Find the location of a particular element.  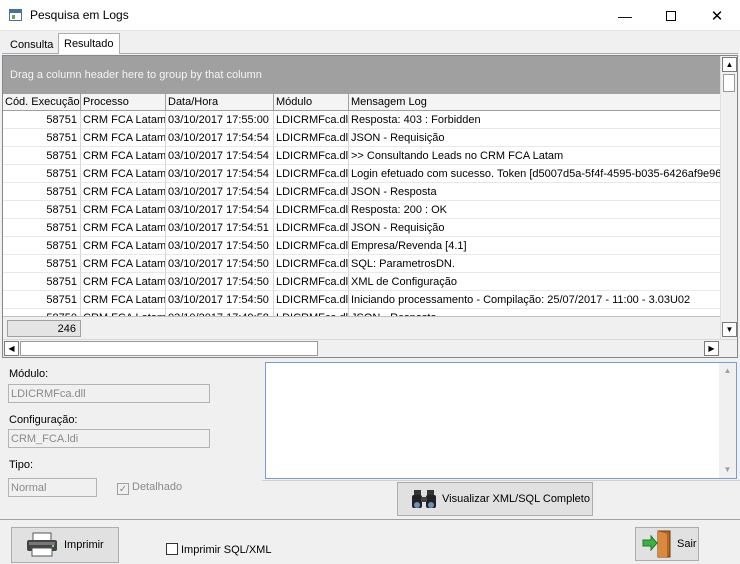

tipo-label: Tipo: is located at coordinates (21, 465).